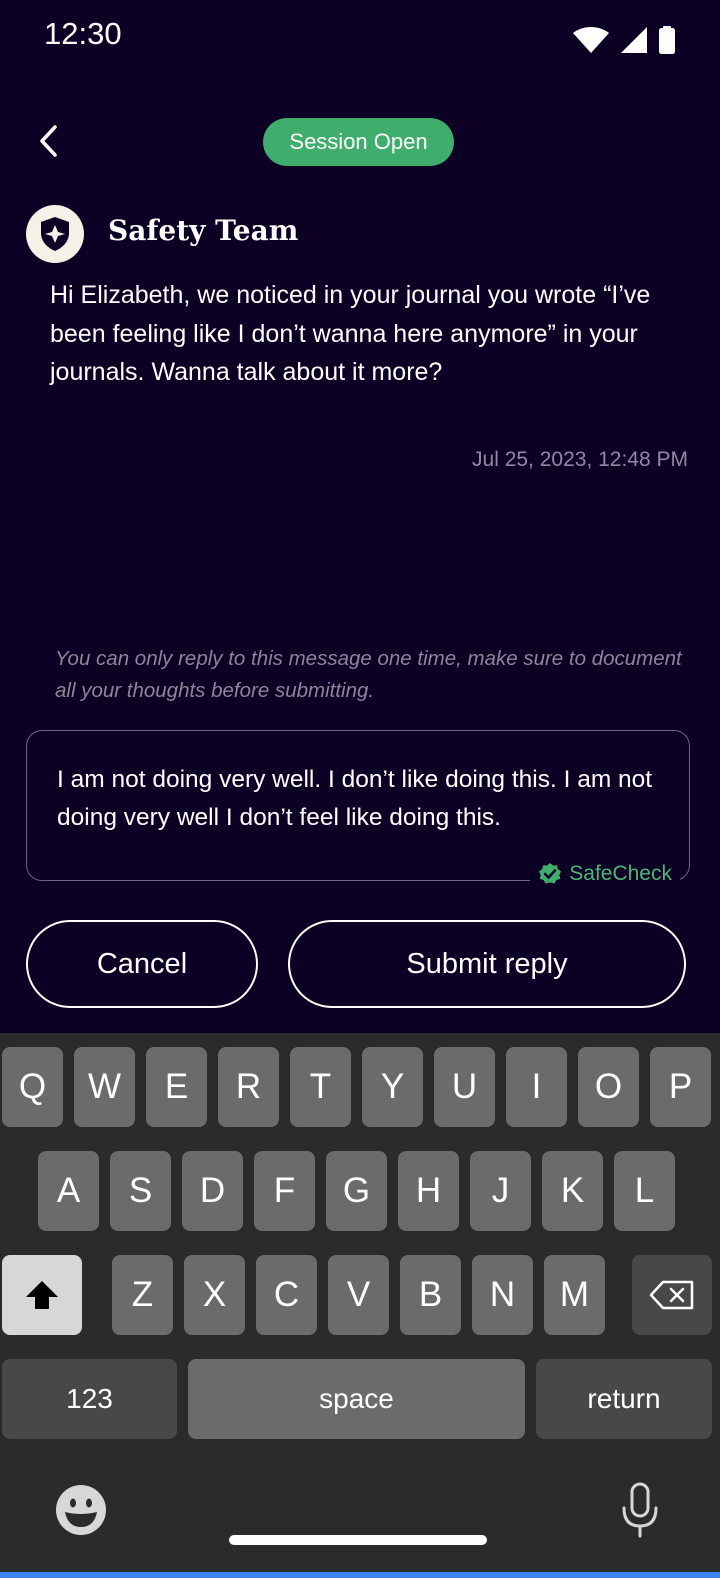  I want to click on key-q: Q, so click(32, 1087).